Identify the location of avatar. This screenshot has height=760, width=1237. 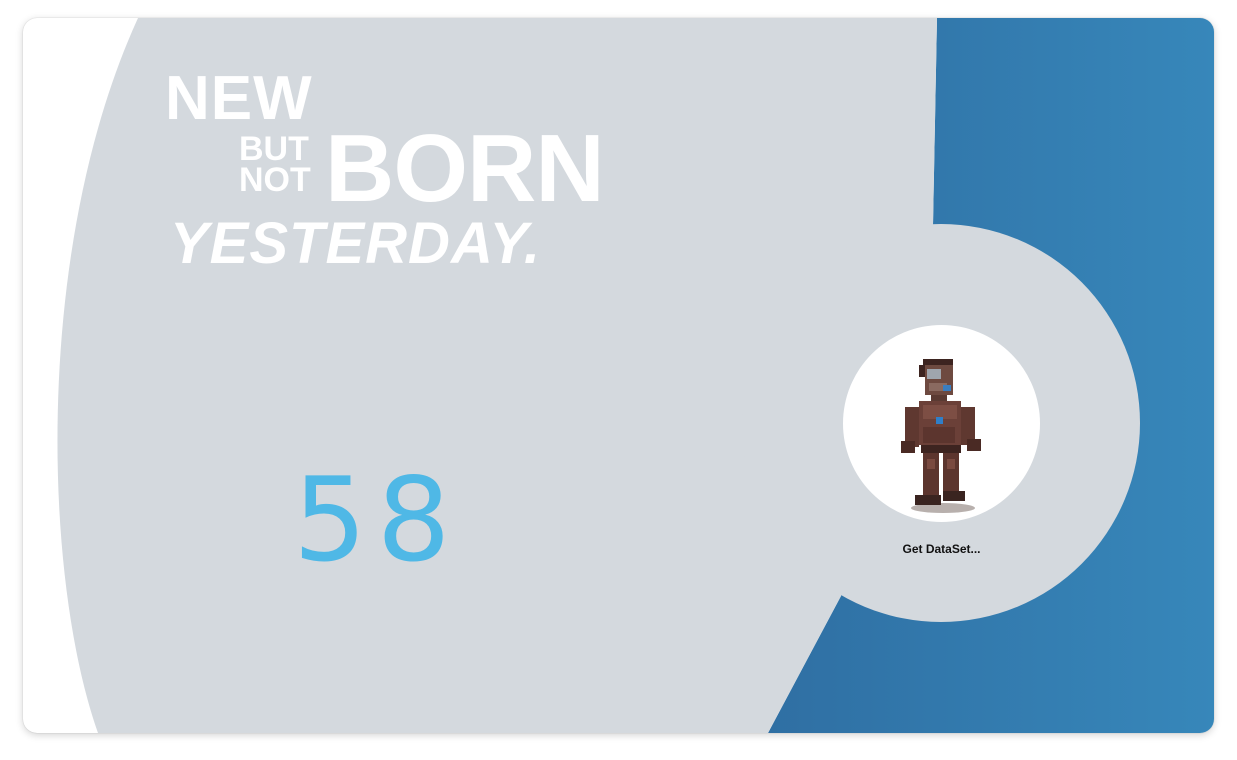
(941, 423).